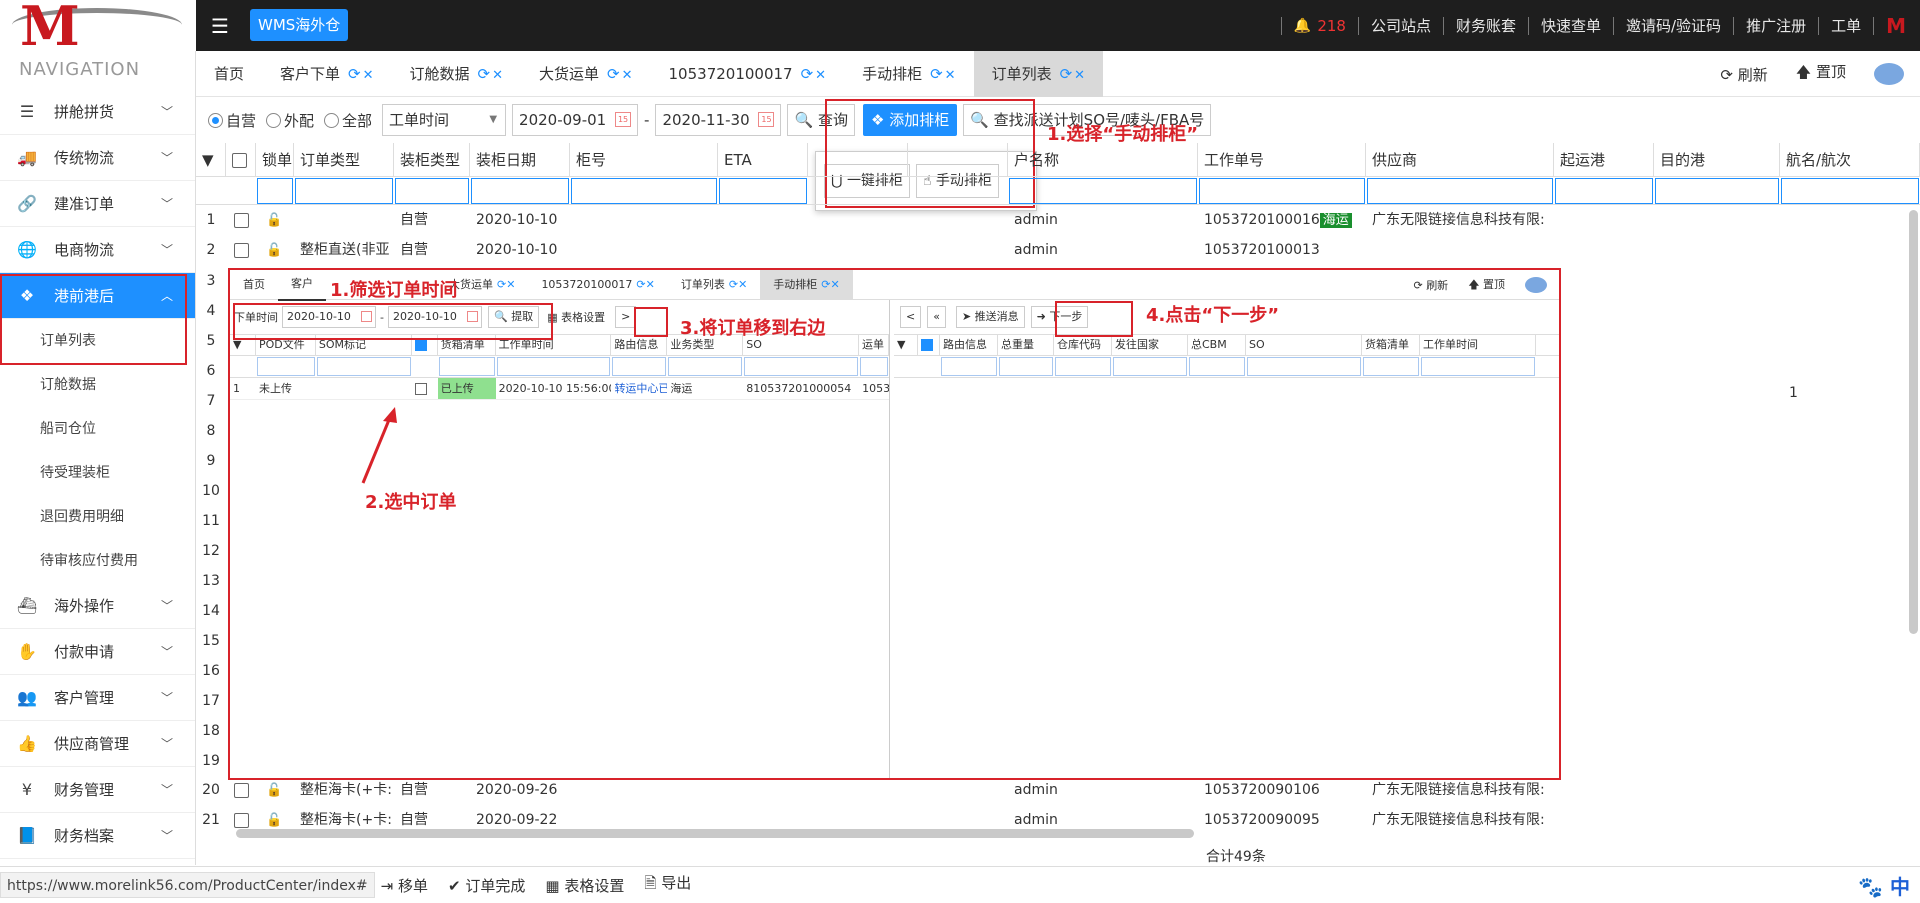 Image resolution: width=1920 pixels, height=903 pixels. Describe the element at coordinates (1850, 159) in the screenshot. I see `col-vessel: 航名/航次` at that location.